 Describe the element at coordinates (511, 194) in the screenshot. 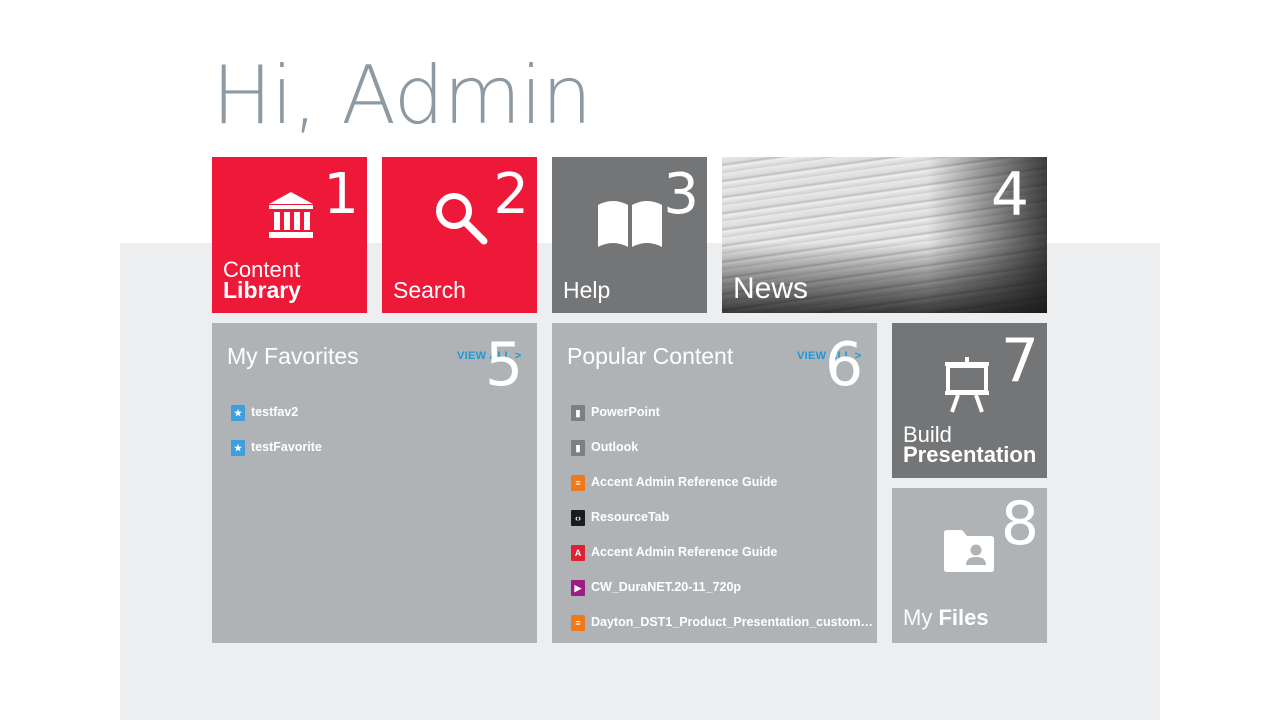

I see `tile-number: 2` at that location.